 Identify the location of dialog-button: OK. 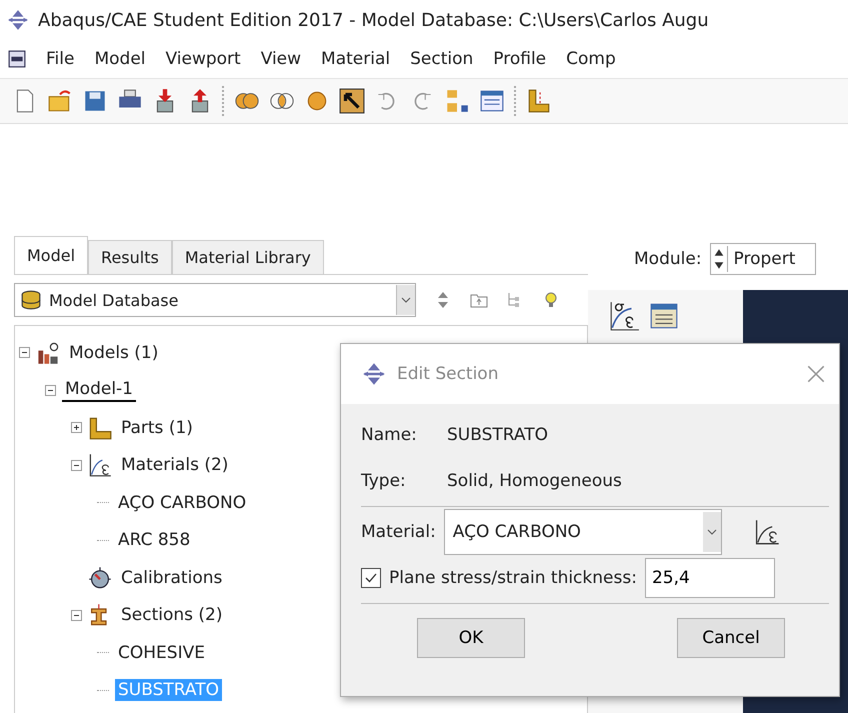
(471, 638).